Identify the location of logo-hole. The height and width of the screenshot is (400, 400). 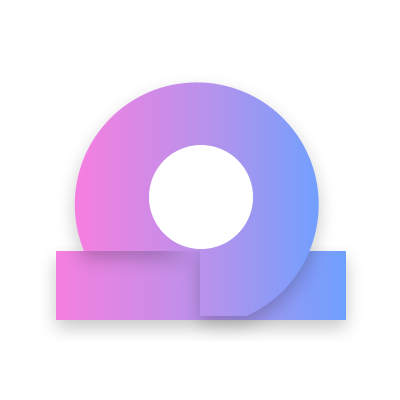
(201, 197).